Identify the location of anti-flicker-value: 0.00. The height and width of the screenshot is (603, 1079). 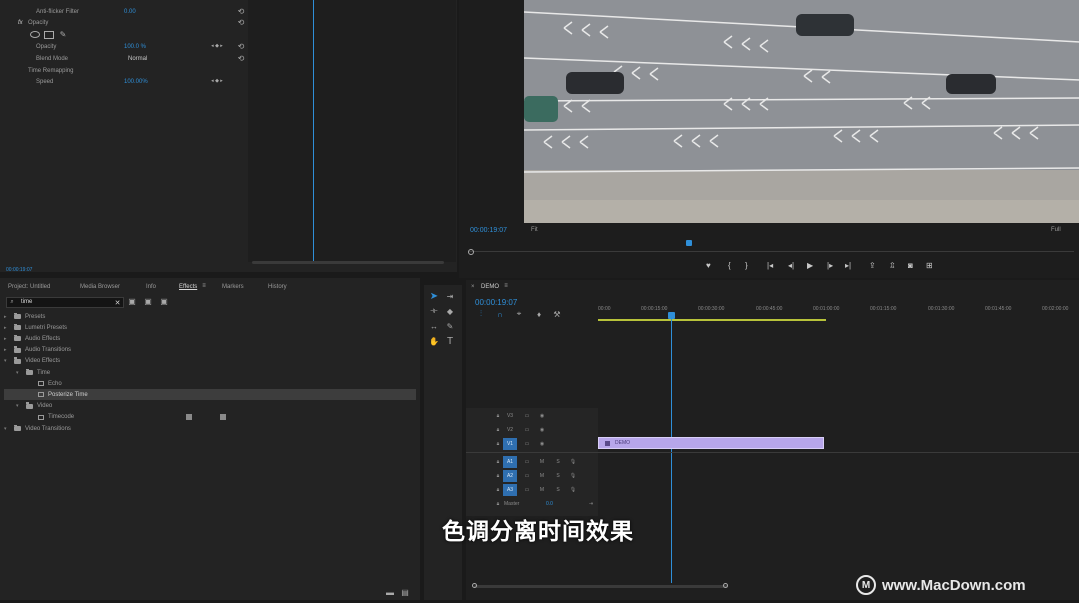
(130, 12).